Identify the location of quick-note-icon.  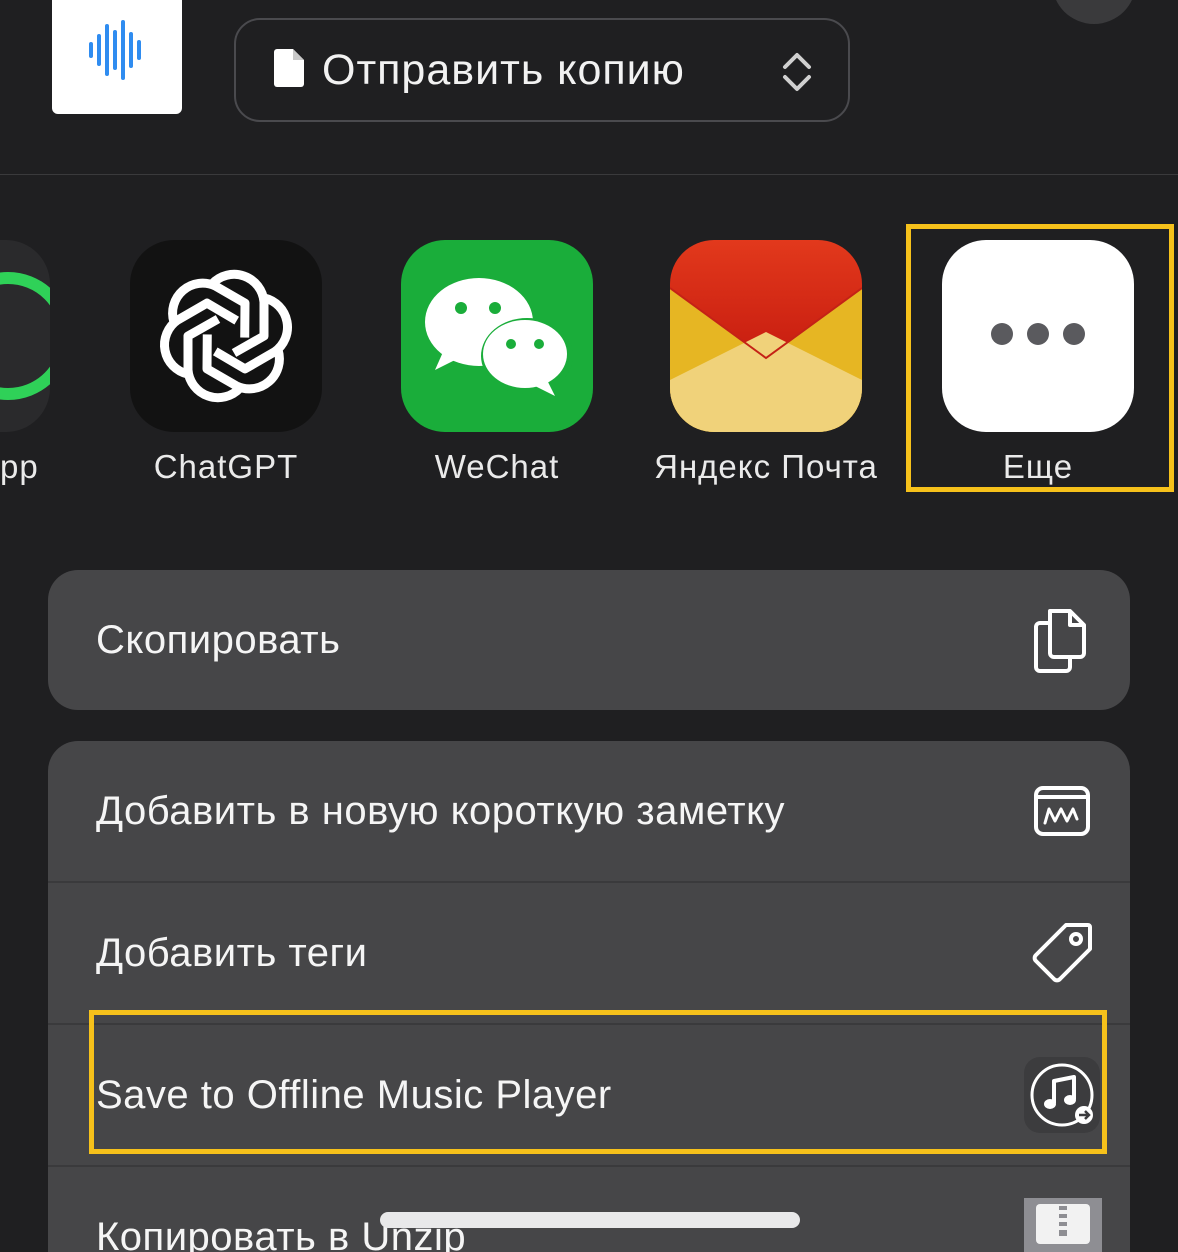
(1062, 811).